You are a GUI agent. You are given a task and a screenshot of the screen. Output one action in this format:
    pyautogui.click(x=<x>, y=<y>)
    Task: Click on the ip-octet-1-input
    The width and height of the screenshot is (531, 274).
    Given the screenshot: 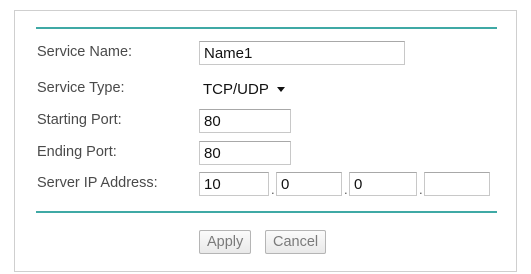 What is the action you would take?
    pyautogui.click(x=234, y=184)
    